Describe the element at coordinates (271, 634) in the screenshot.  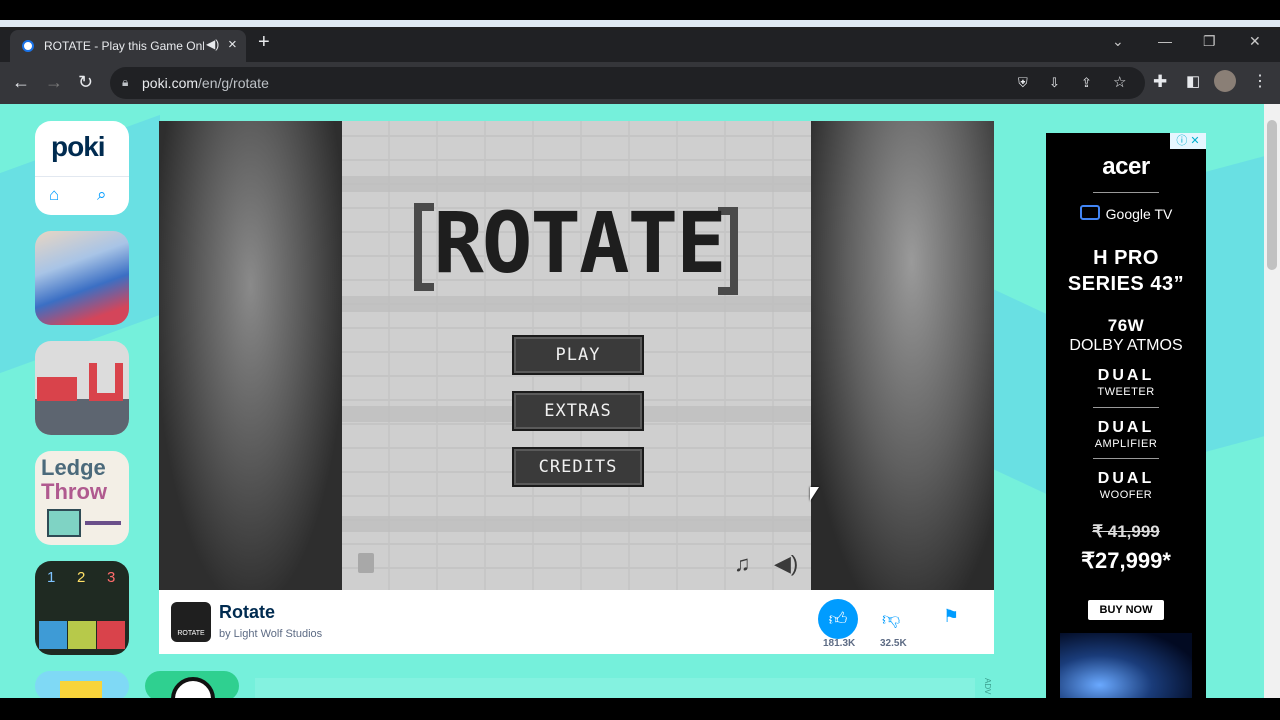
I see `game-developer: by Light Wolf Studios` at that location.